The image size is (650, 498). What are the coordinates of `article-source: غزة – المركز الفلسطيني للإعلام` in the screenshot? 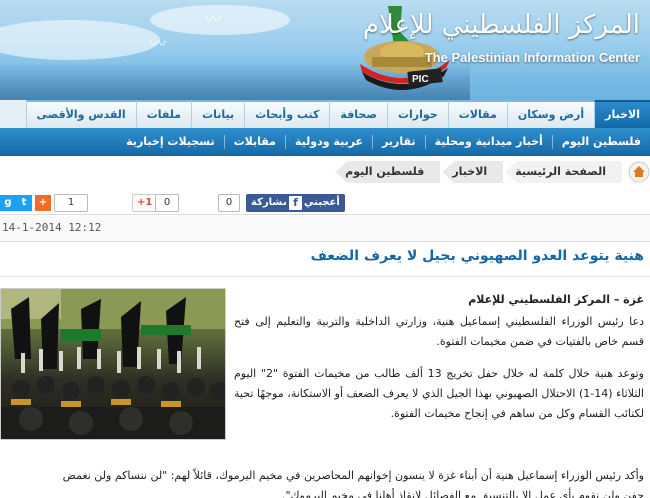 It's located at (556, 299).